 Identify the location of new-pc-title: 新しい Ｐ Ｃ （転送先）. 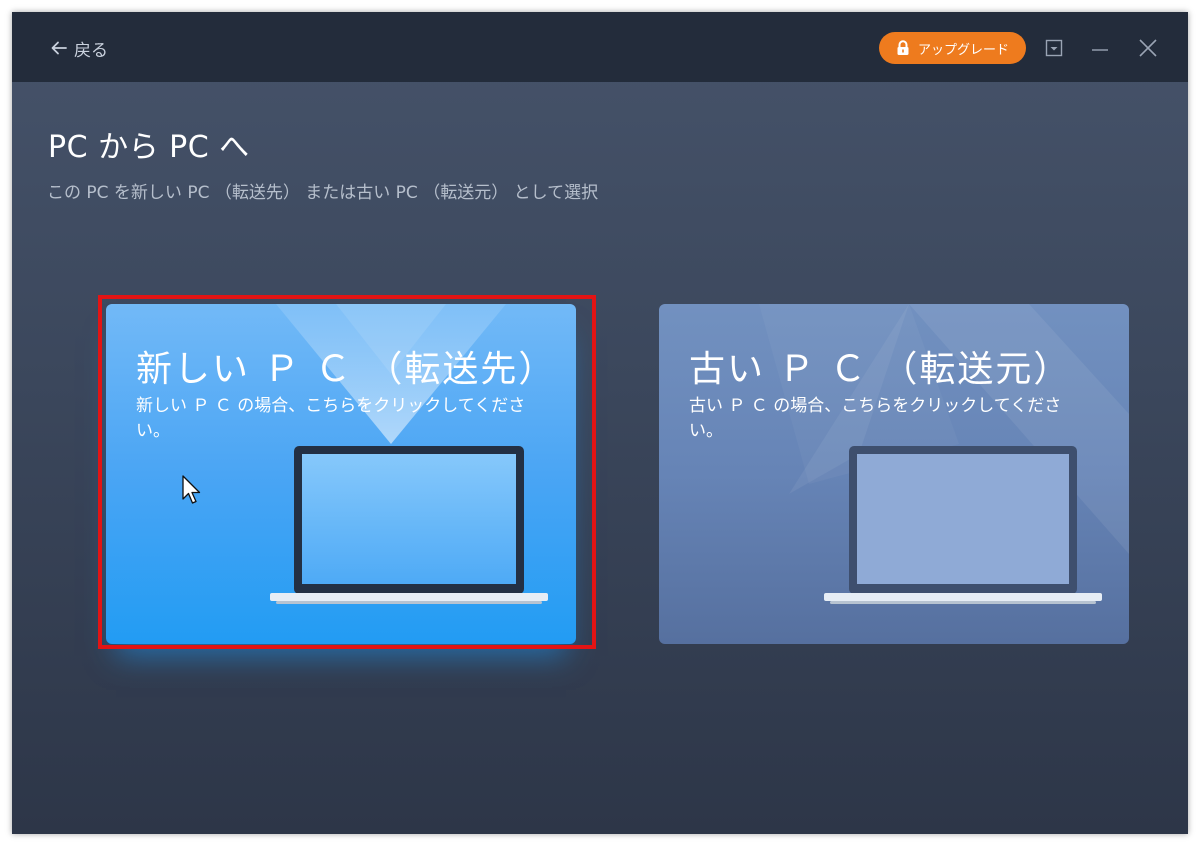
(346, 369).